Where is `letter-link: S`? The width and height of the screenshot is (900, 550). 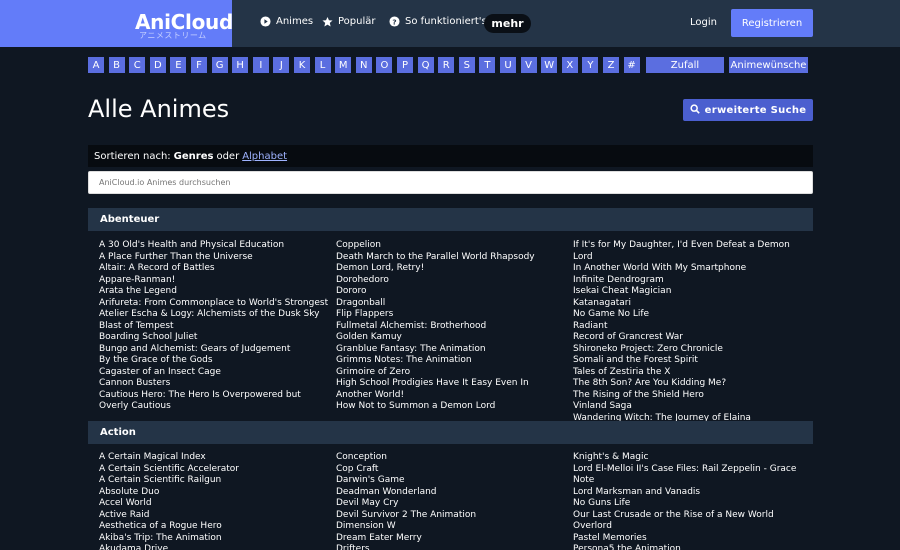
letter-link: S is located at coordinates (466, 65).